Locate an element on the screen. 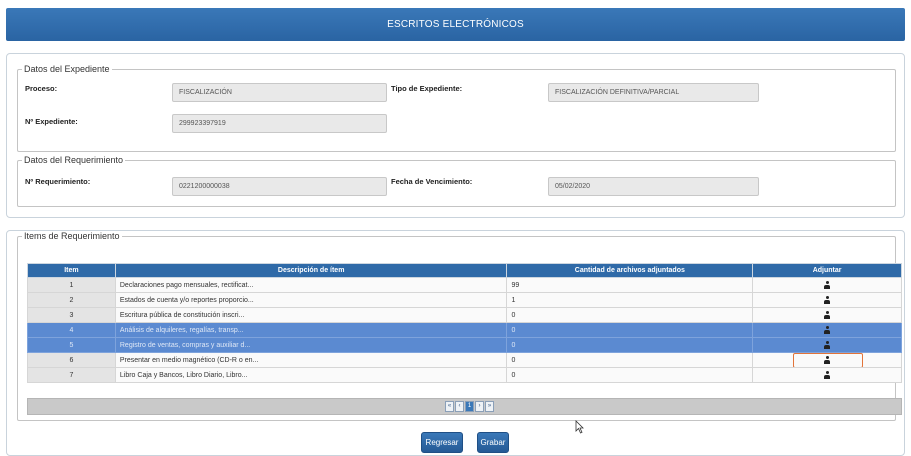 This screenshot has width=911, height=456. mouse-cursor-icon is located at coordinates (579, 427).